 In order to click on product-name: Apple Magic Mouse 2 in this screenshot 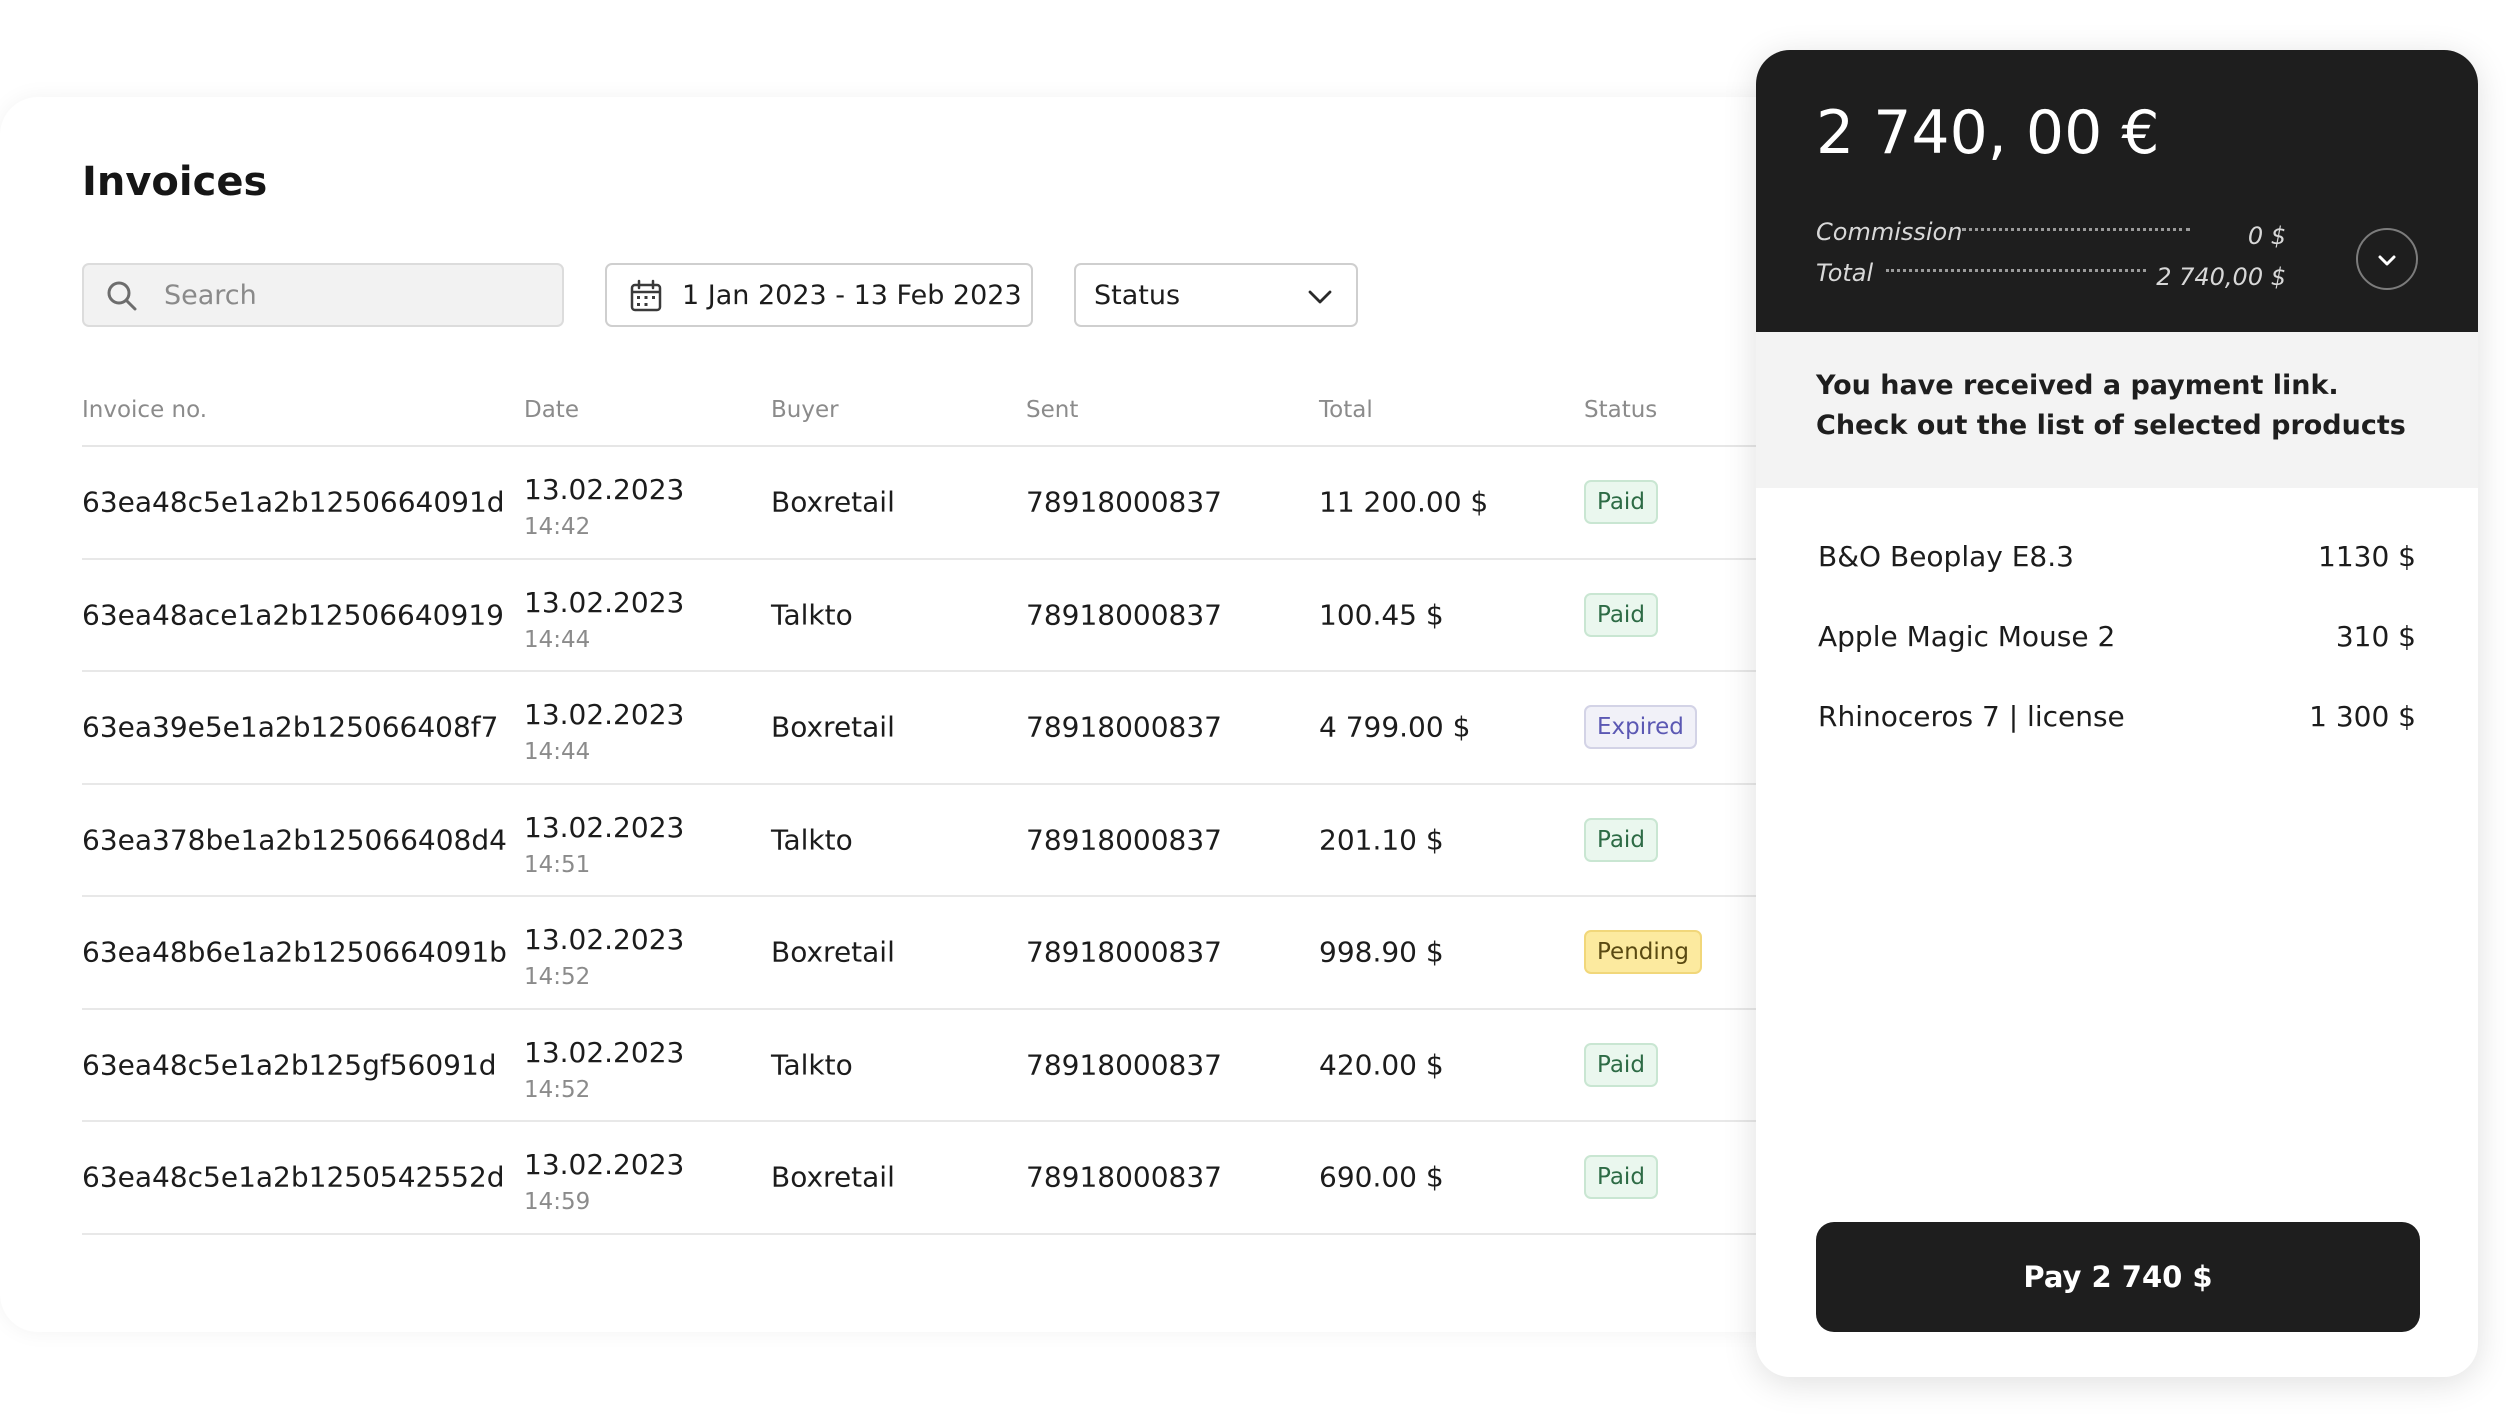, I will do `click(1967, 636)`.